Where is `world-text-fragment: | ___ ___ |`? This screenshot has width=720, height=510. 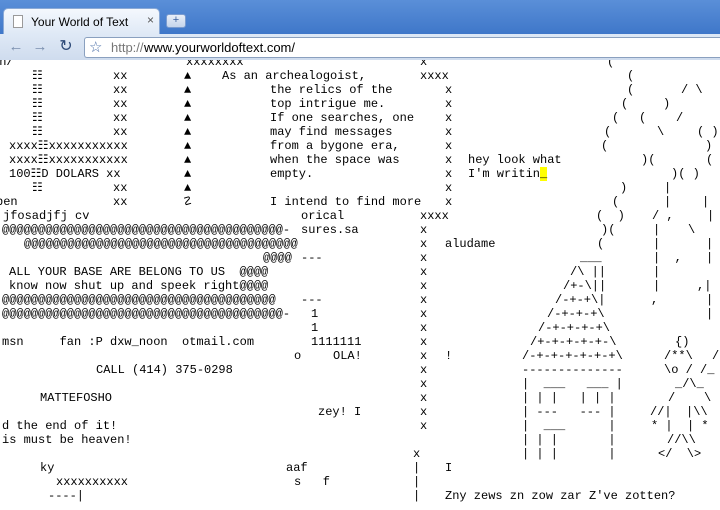 world-text-fragment: | ___ ___ | is located at coordinates (572, 384).